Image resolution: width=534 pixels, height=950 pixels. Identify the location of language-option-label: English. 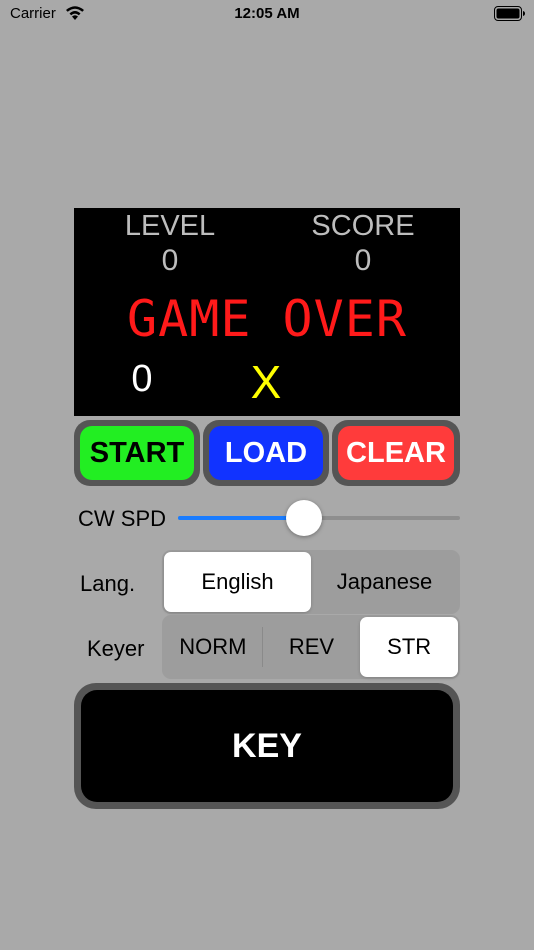
(237, 581).